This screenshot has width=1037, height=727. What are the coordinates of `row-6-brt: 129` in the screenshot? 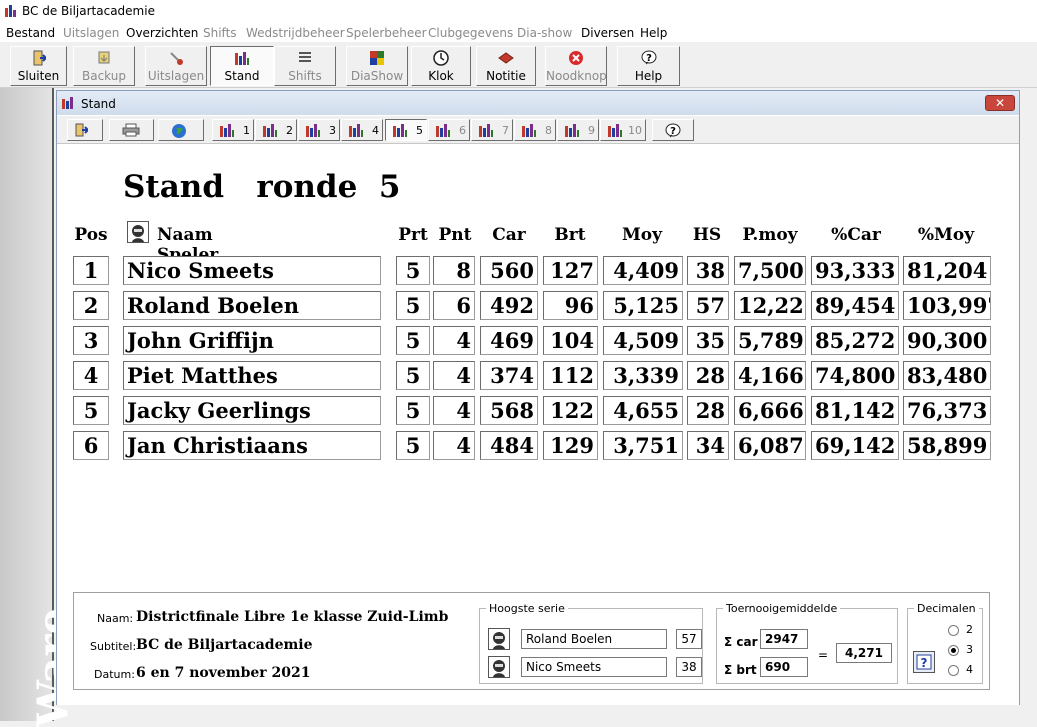 It's located at (570, 445).